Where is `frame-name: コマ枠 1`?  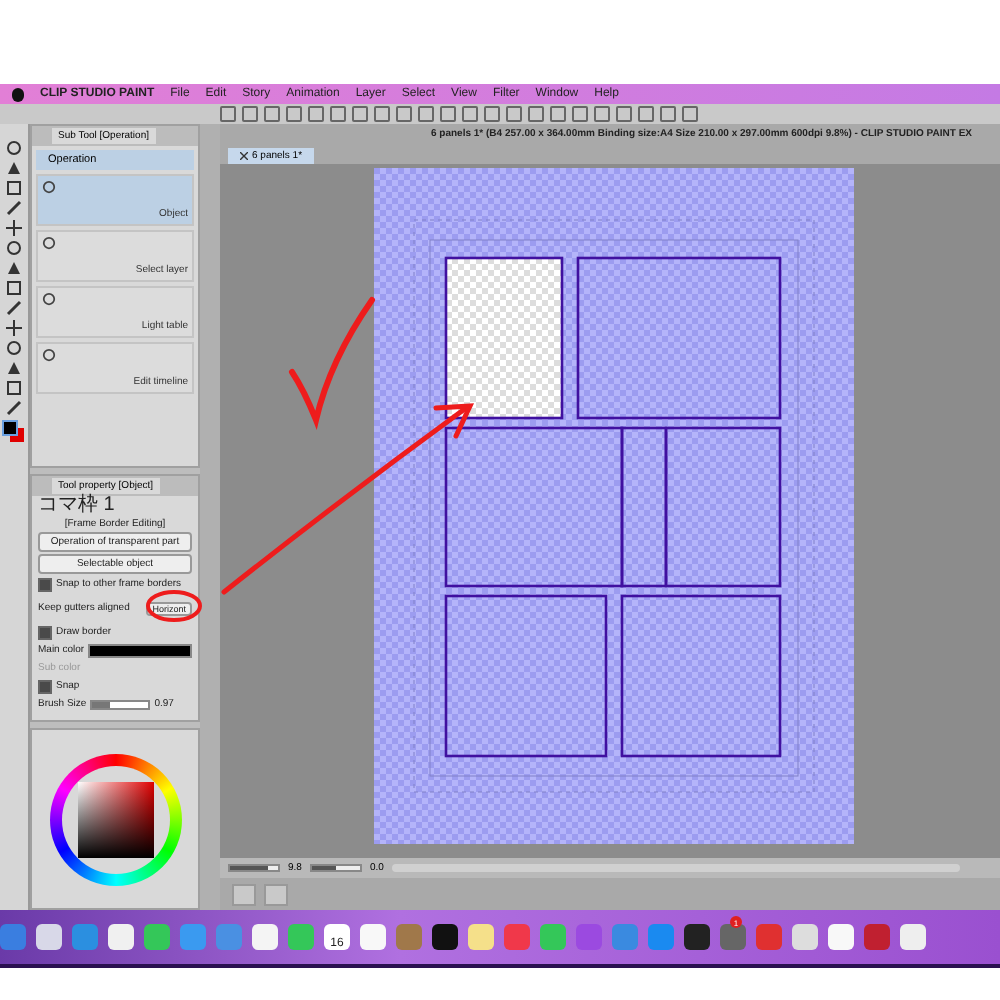
frame-name: コマ枠 1 is located at coordinates (77, 506).